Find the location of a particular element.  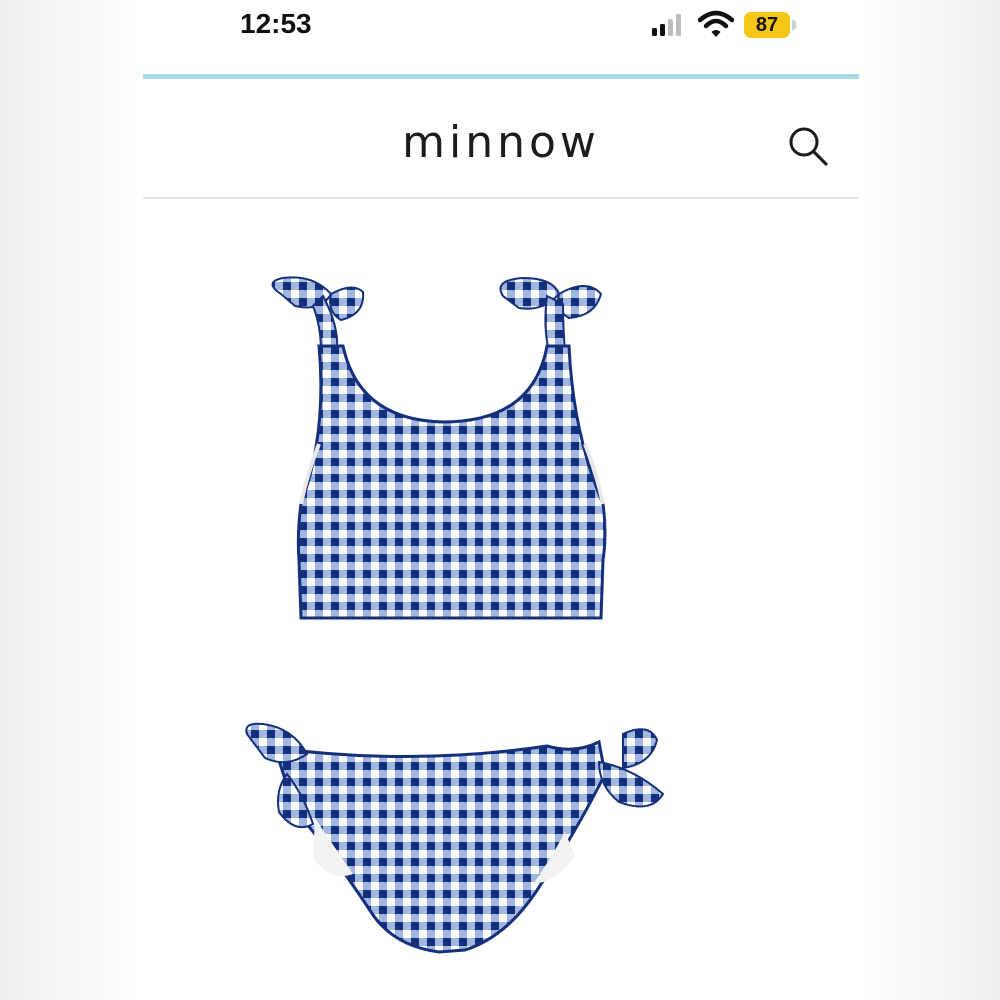

status-time: 12:53 is located at coordinates (276, 23).